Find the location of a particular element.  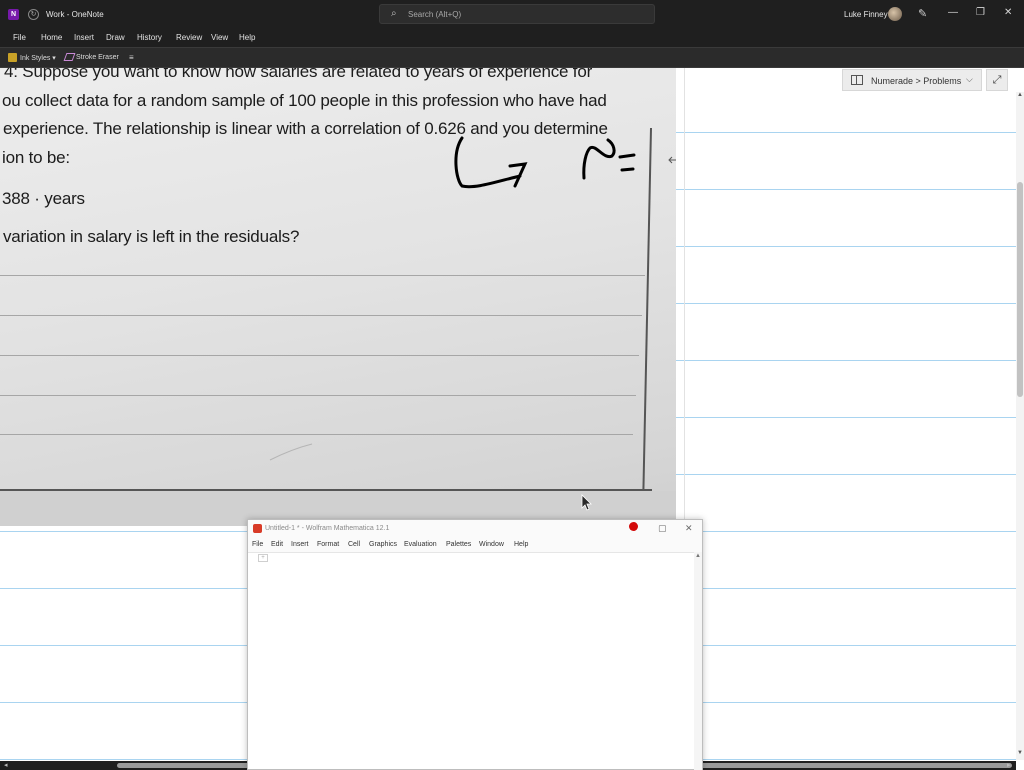

draw-toolbar: Ink Styles ▾ Stroke Eraser ≡ is located at coordinates (512, 57).